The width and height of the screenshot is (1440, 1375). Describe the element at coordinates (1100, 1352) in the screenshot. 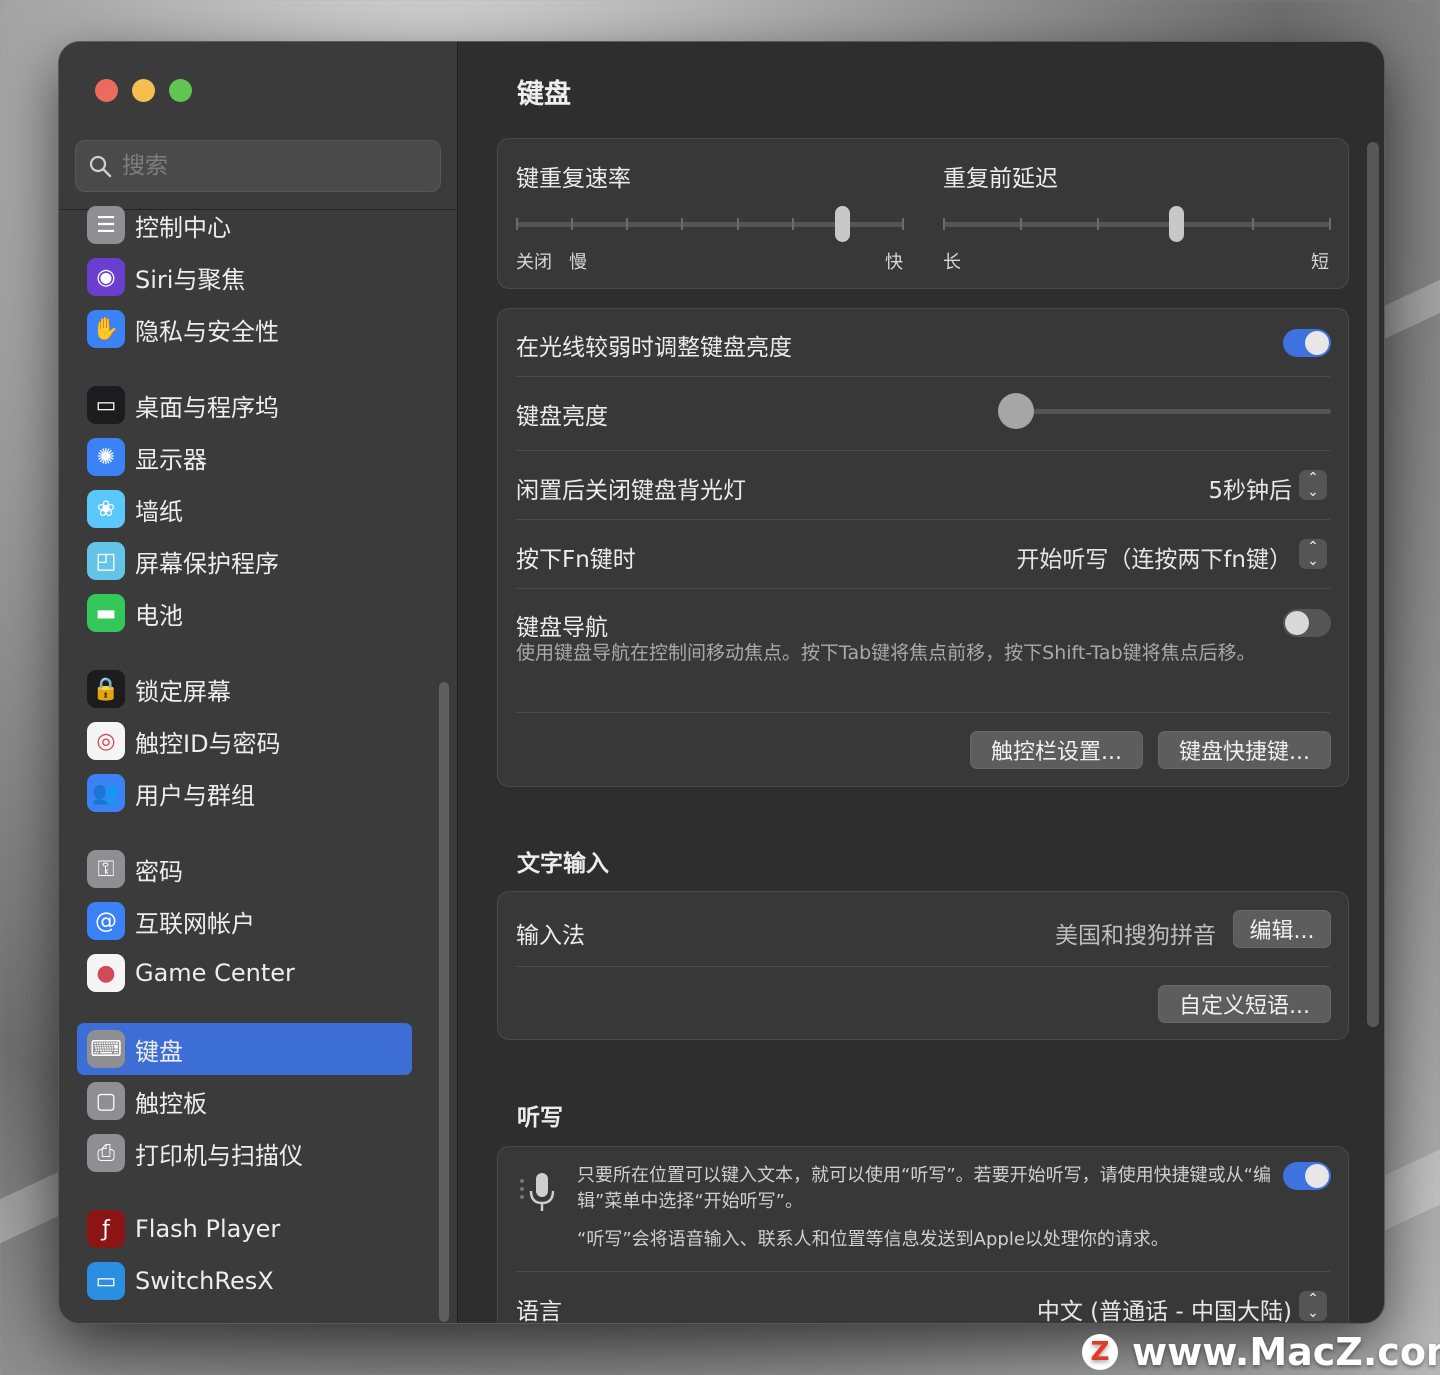

I see `watermark-logo: Z` at that location.